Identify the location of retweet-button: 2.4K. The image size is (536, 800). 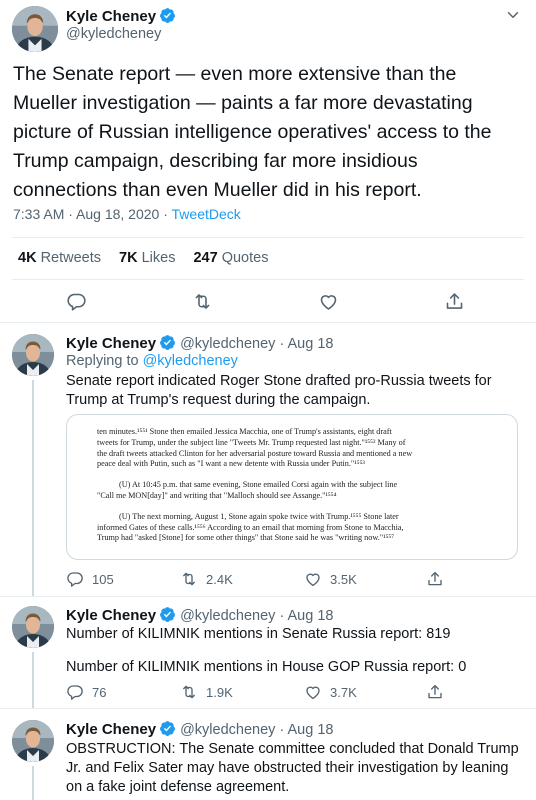
(206, 579).